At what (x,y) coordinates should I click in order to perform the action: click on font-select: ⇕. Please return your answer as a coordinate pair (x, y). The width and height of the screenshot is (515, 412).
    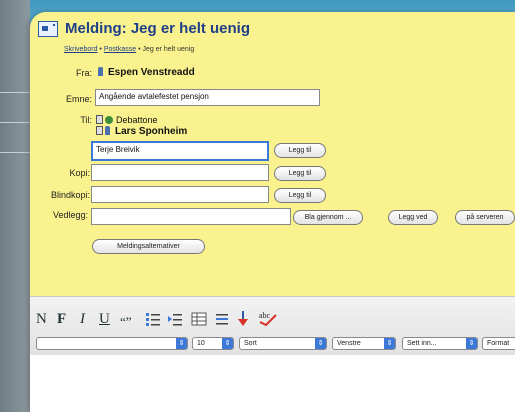
    Looking at the image, I should click on (112, 343).